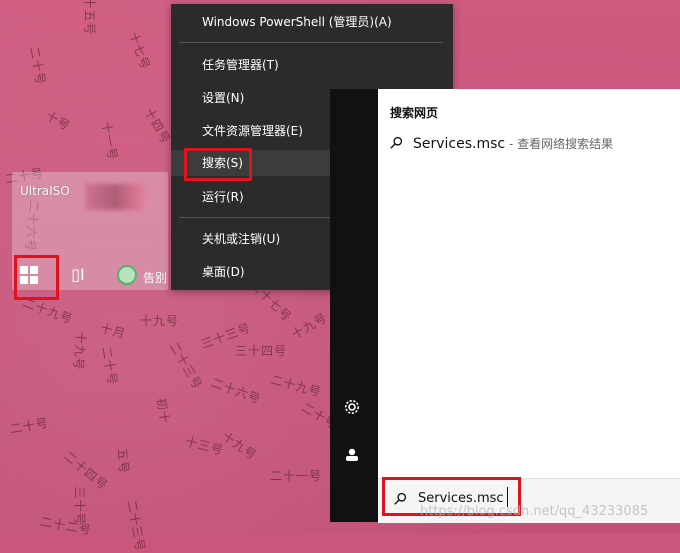  Describe the element at coordinates (89, 18) in the screenshot. I see `wallpaper-text: 十五号` at that location.